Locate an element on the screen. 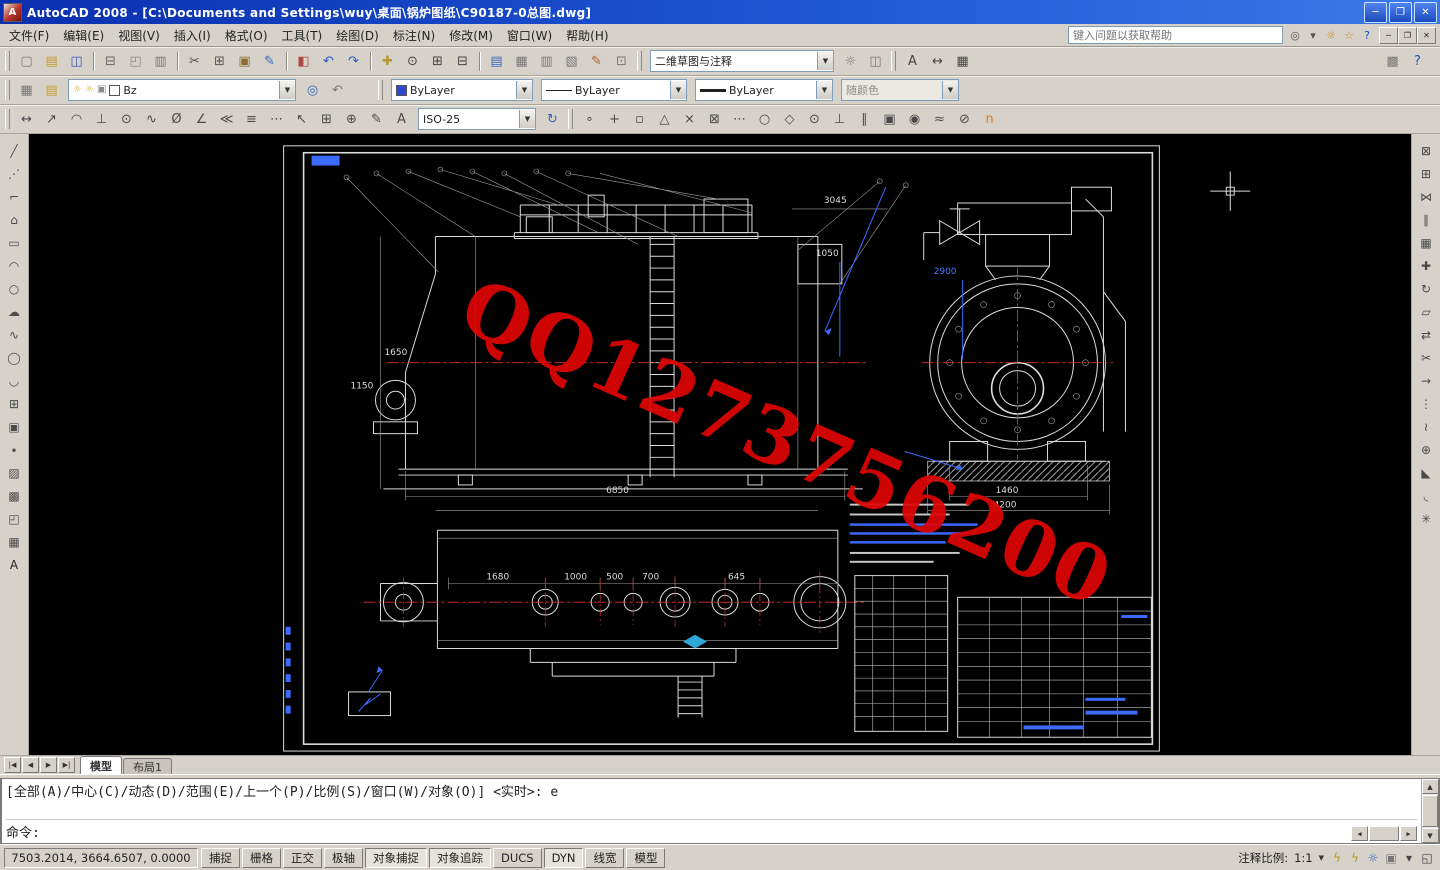 This screenshot has height=870, width=1440. ordinate-dimension-button: ⊥ is located at coordinates (101, 119).